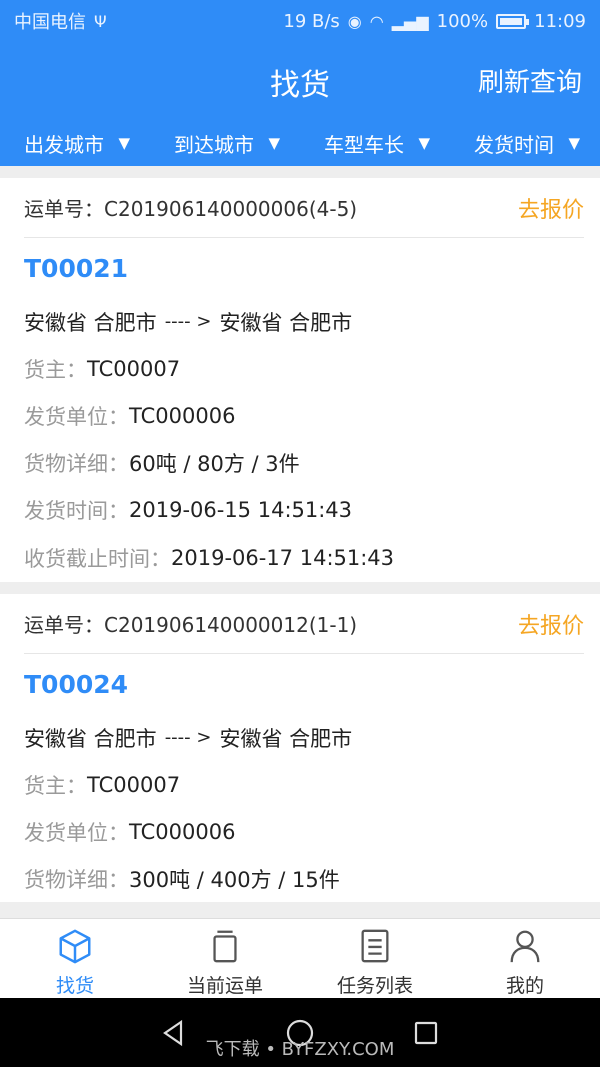 This screenshot has width=600, height=1067. I want to click on filter-bar: 出发城市 ▼ 到达城市 ▼ 车型车长 ▼ 发货时间 ▼, so click(300, 143).